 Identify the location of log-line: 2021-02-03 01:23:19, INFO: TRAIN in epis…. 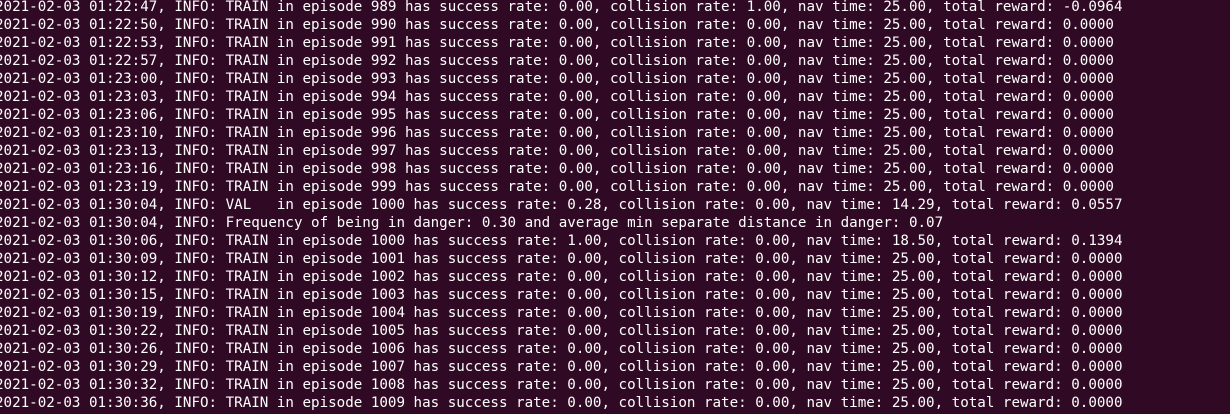
(557, 187).